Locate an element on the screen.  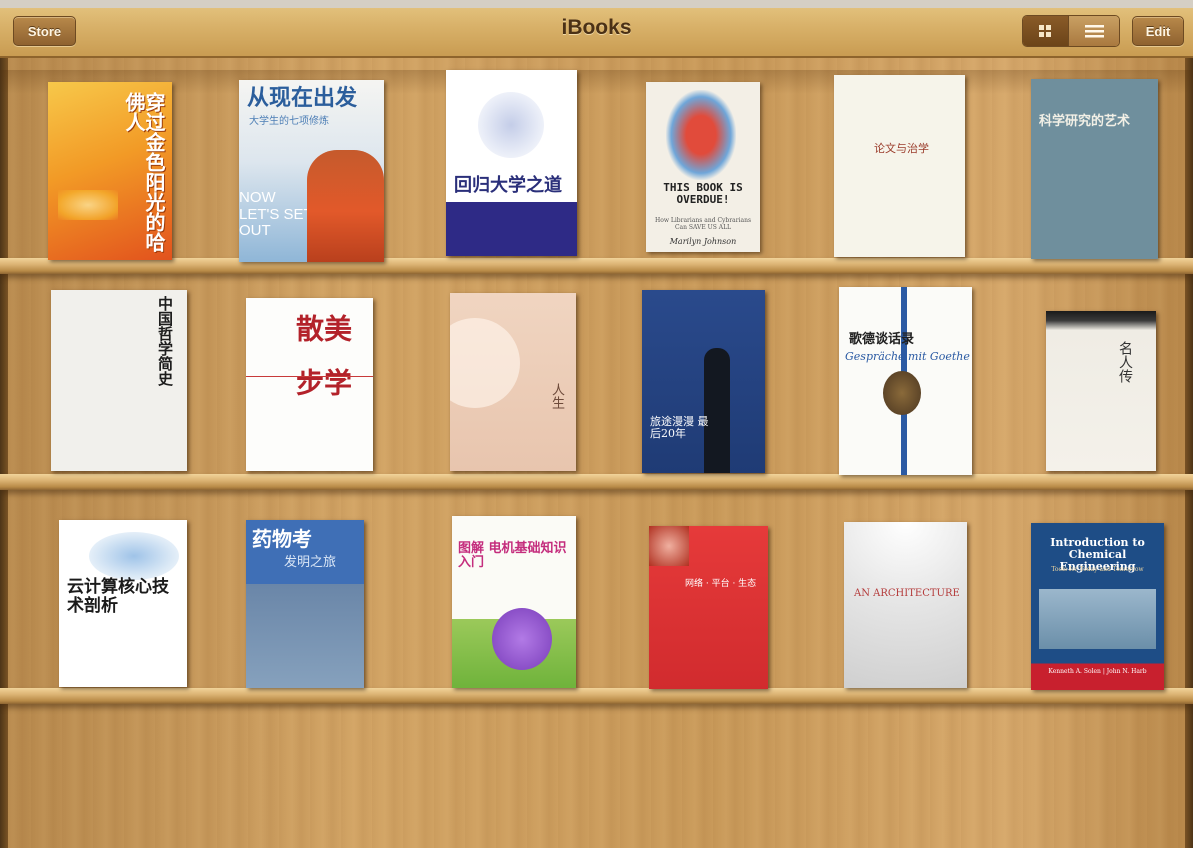
cover-superhero-illustration is located at coordinates (701, 135).